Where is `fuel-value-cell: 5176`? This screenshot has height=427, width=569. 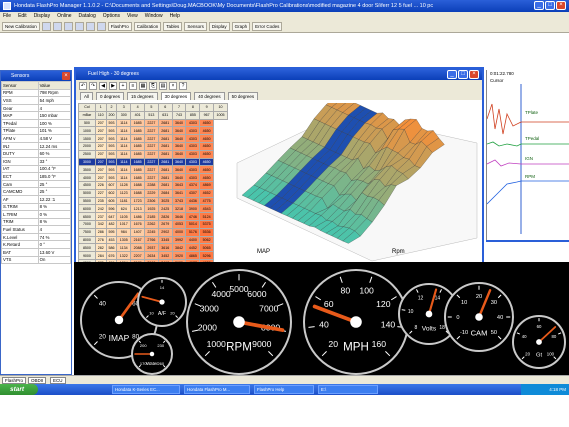
fuel-value-cell: 5176 is located at coordinates (193, 232).